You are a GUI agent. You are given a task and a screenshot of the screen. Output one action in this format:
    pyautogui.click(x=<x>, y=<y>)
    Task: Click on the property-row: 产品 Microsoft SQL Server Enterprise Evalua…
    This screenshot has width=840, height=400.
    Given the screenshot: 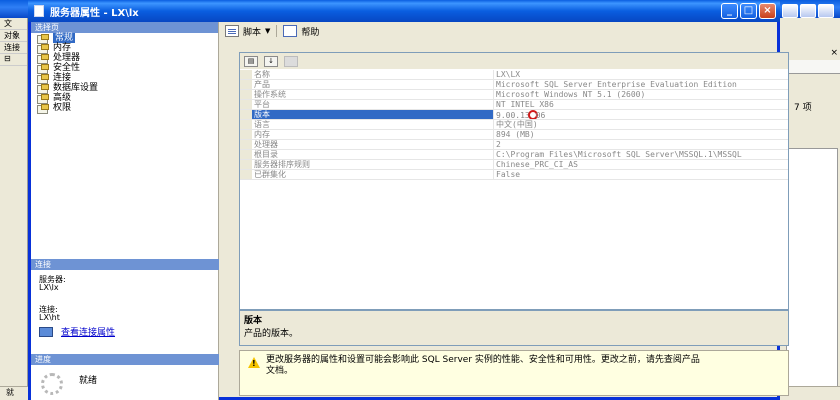 What is the action you would take?
    pyautogui.click(x=514, y=85)
    